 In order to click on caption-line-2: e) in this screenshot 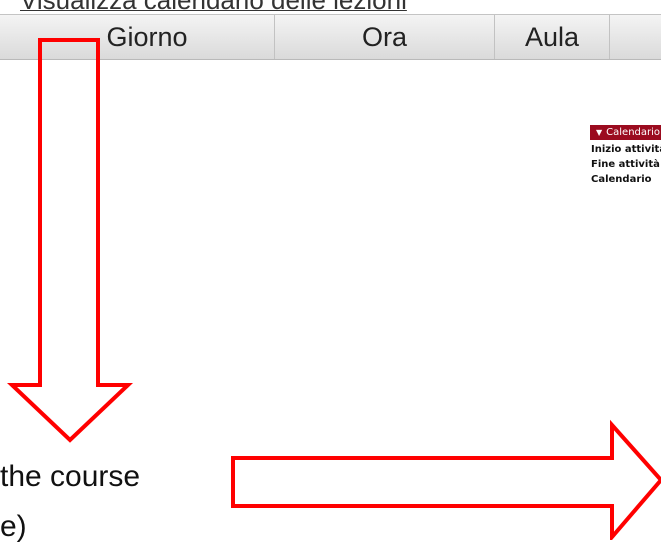, I will do `click(13, 526)`.